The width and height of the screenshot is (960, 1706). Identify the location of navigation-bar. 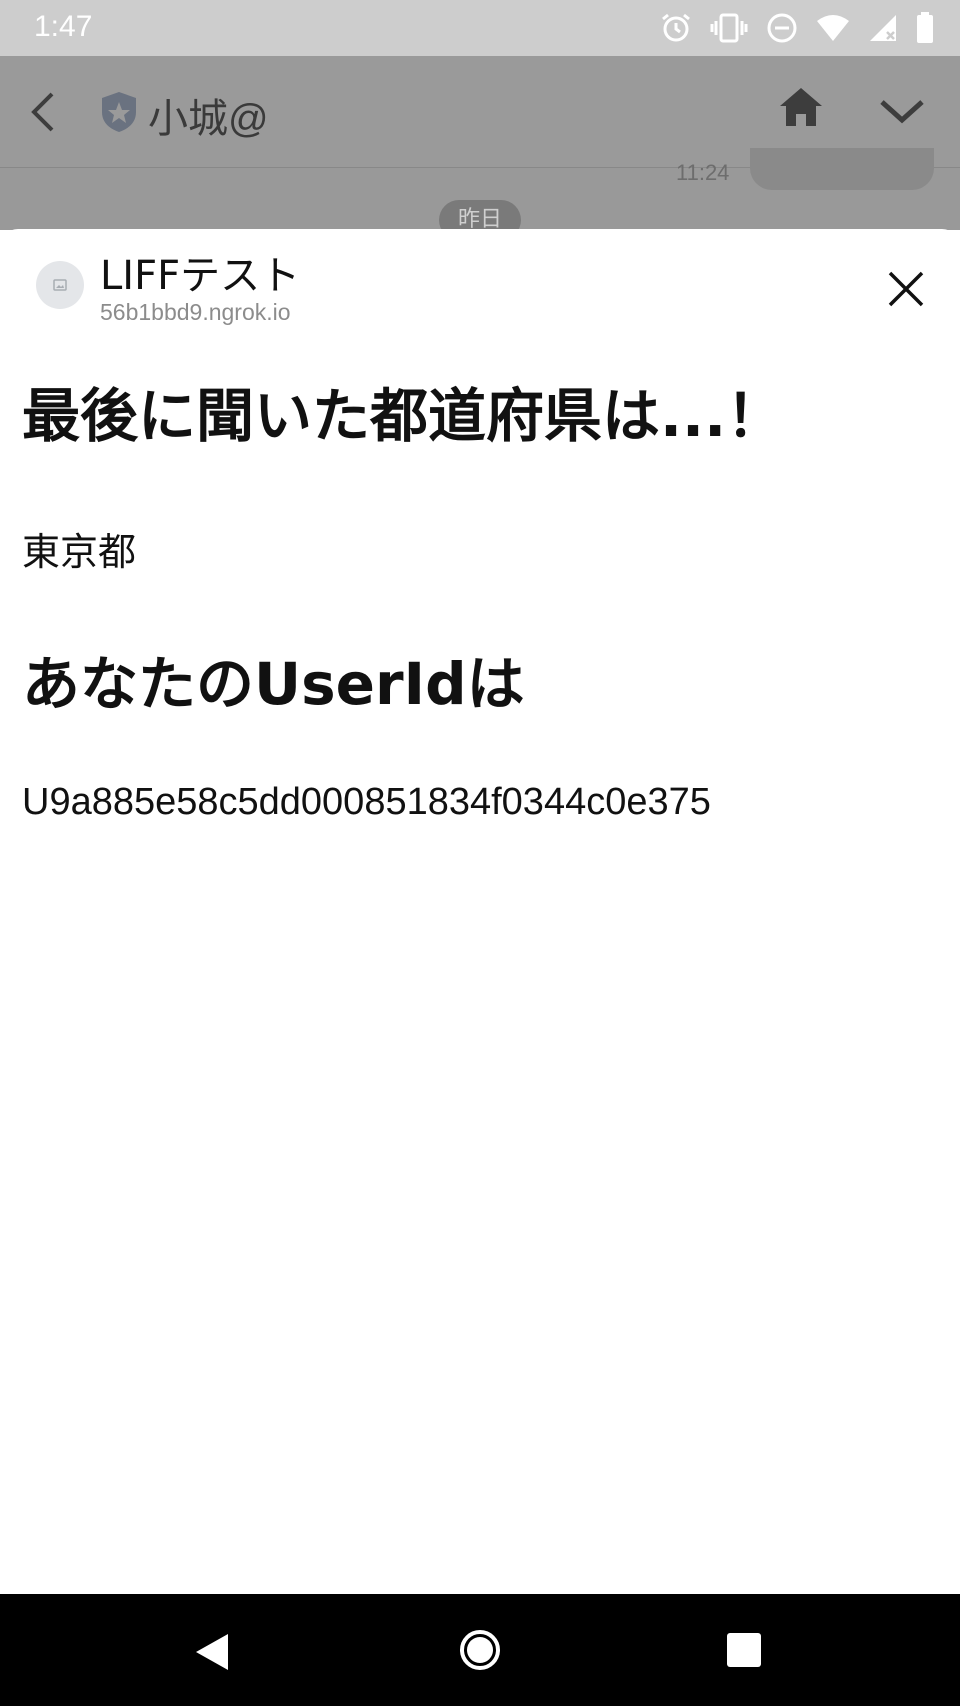
(480, 1650).